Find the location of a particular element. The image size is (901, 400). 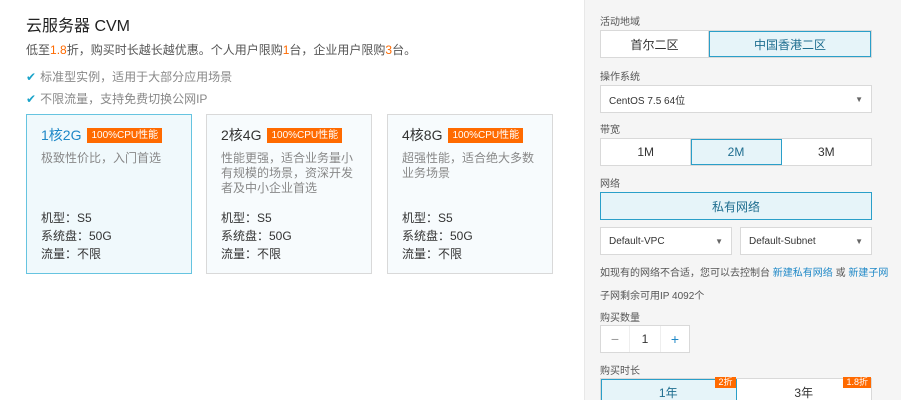

feature-text: 不限流量，支持免费切换公网IP is located at coordinates (124, 99).